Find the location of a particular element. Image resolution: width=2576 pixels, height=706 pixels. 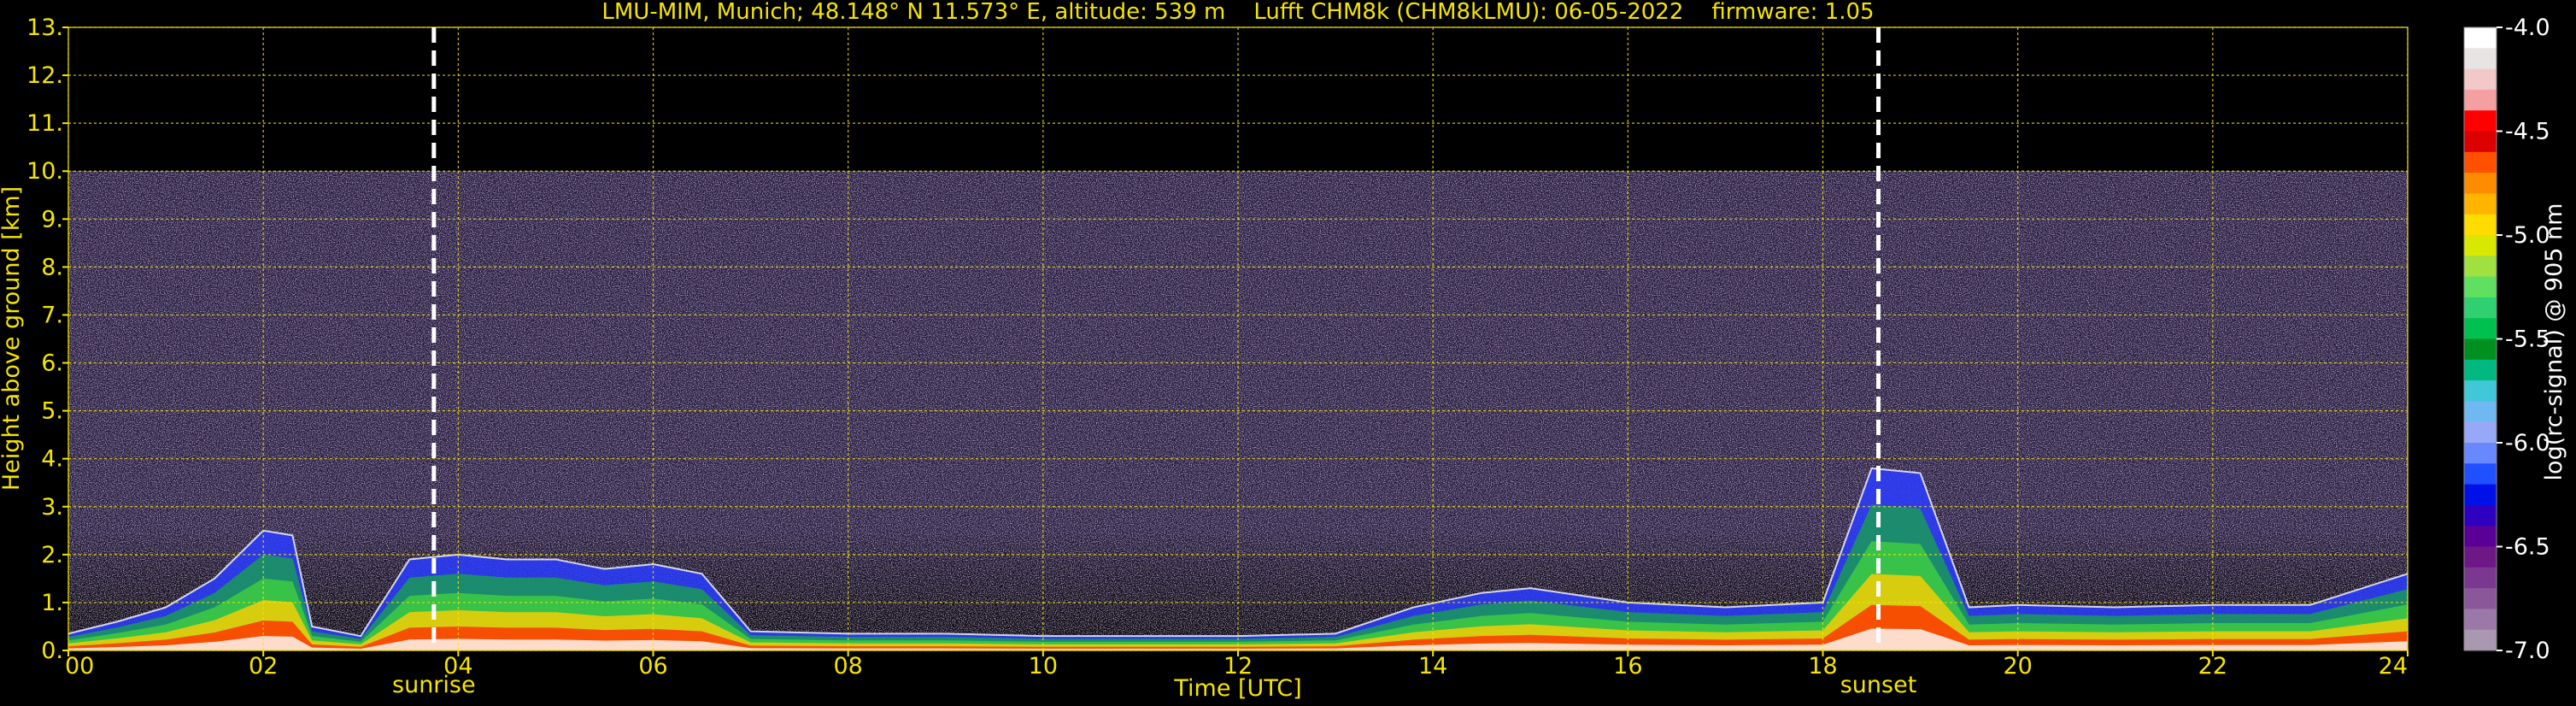

x-tick-label: 24 is located at coordinates (2393, 666).